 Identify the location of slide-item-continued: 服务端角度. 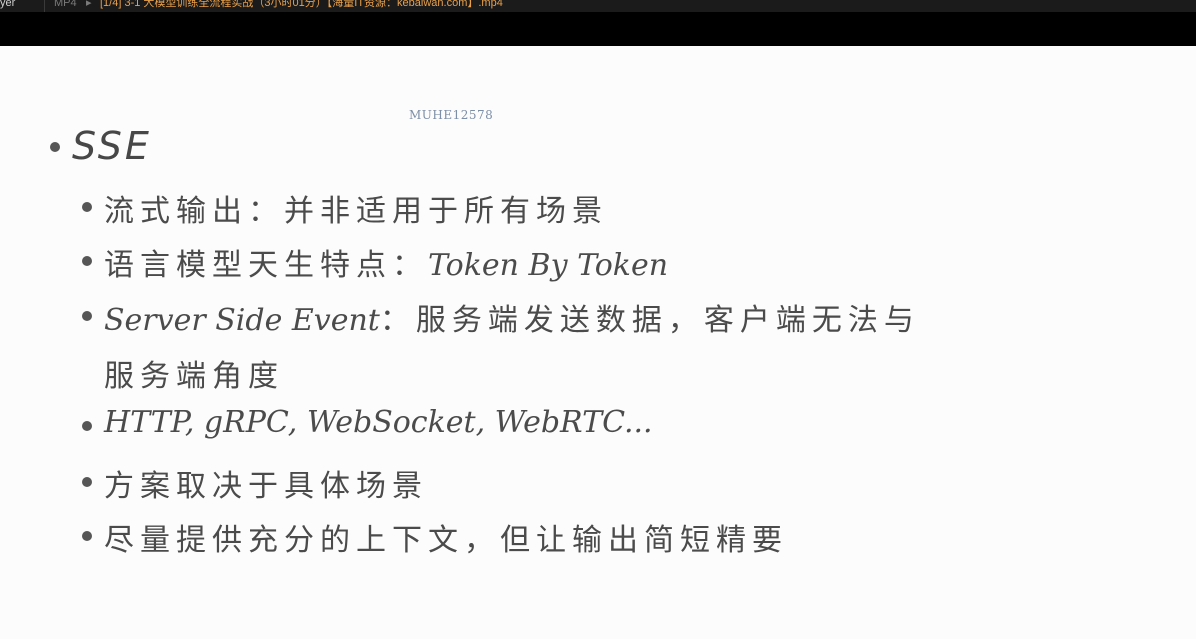
(194, 373).